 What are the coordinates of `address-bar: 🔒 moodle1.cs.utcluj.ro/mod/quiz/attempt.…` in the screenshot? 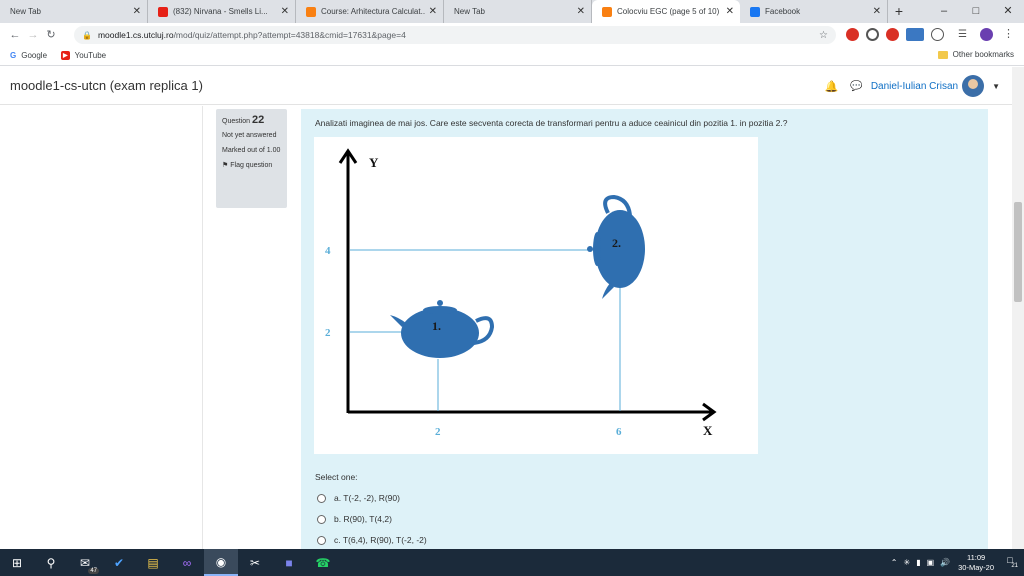 It's located at (455, 35).